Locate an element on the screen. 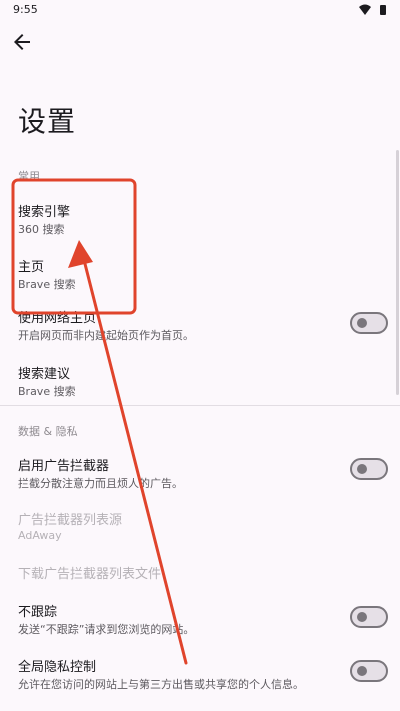 This screenshot has height=711, width=400. annotation-highlight-box is located at coordinates (74, 246).